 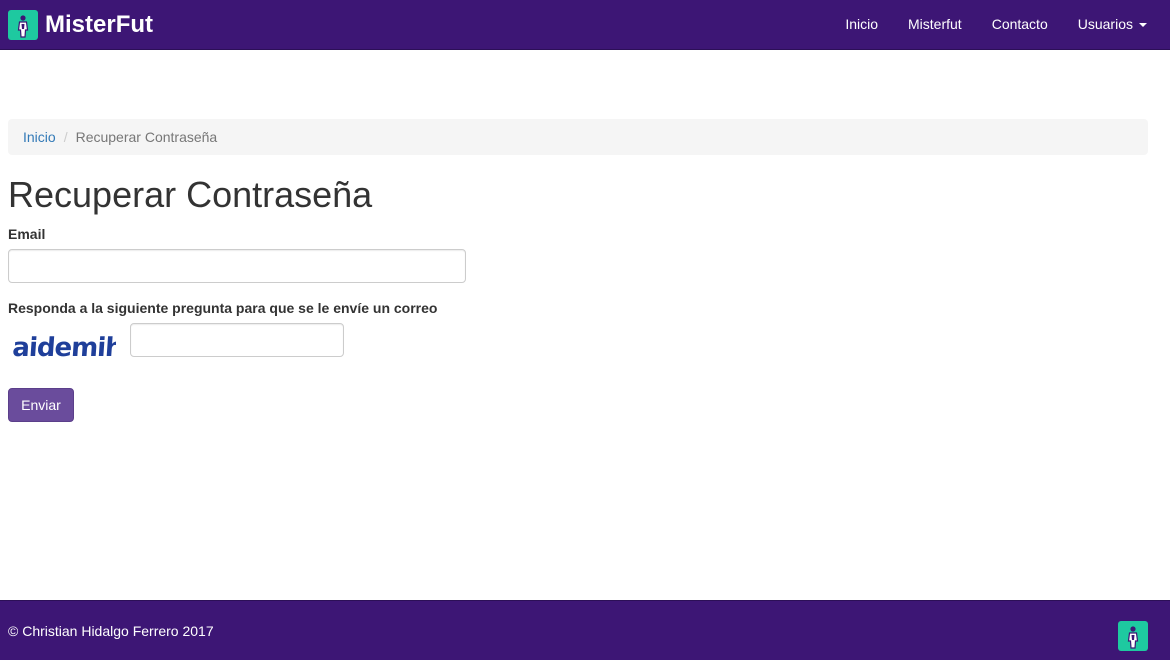 What do you see at coordinates (23, 25) in the screenshot?
I see `player-logo-icon` at bounding box center [23, 25].